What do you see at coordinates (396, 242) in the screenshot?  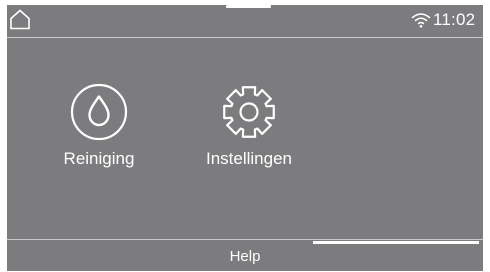 I see `page-indicator` at bounding box center [396, 242].